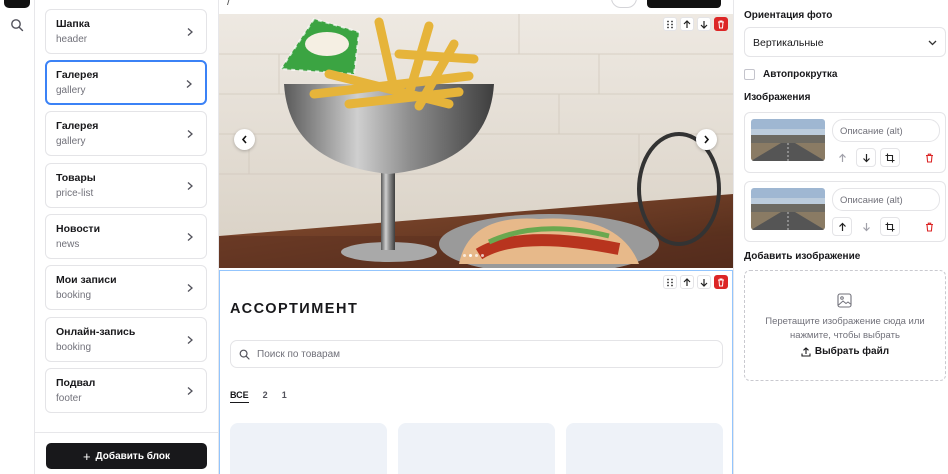  What do you see at coordinates (17, 237) in the screenshot?
I see `left-rail` at bounding box center [17, 237].